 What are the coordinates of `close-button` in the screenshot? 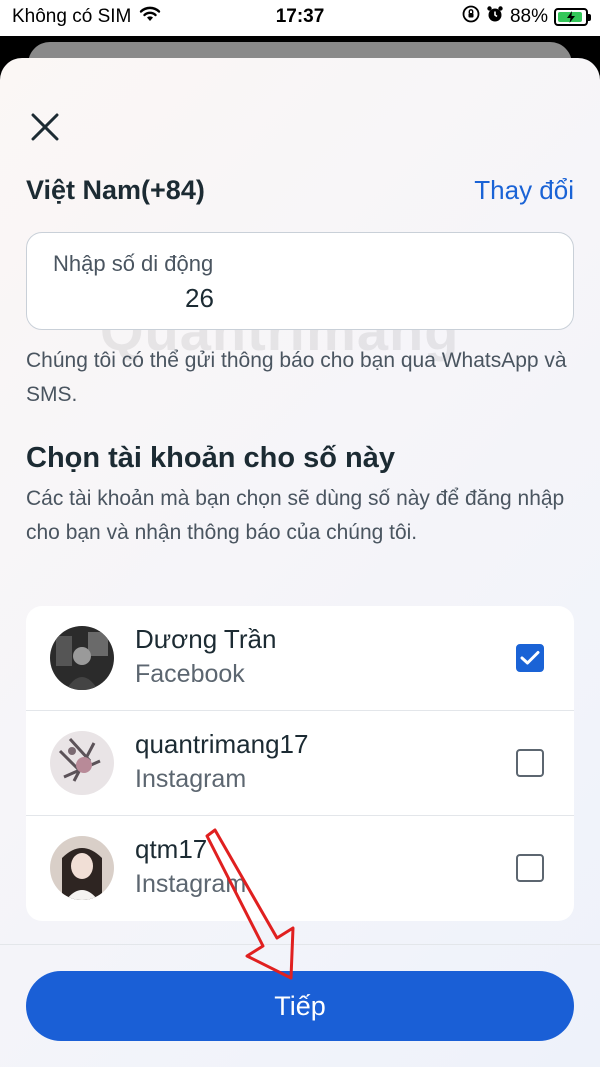 It's located at (45, 127).